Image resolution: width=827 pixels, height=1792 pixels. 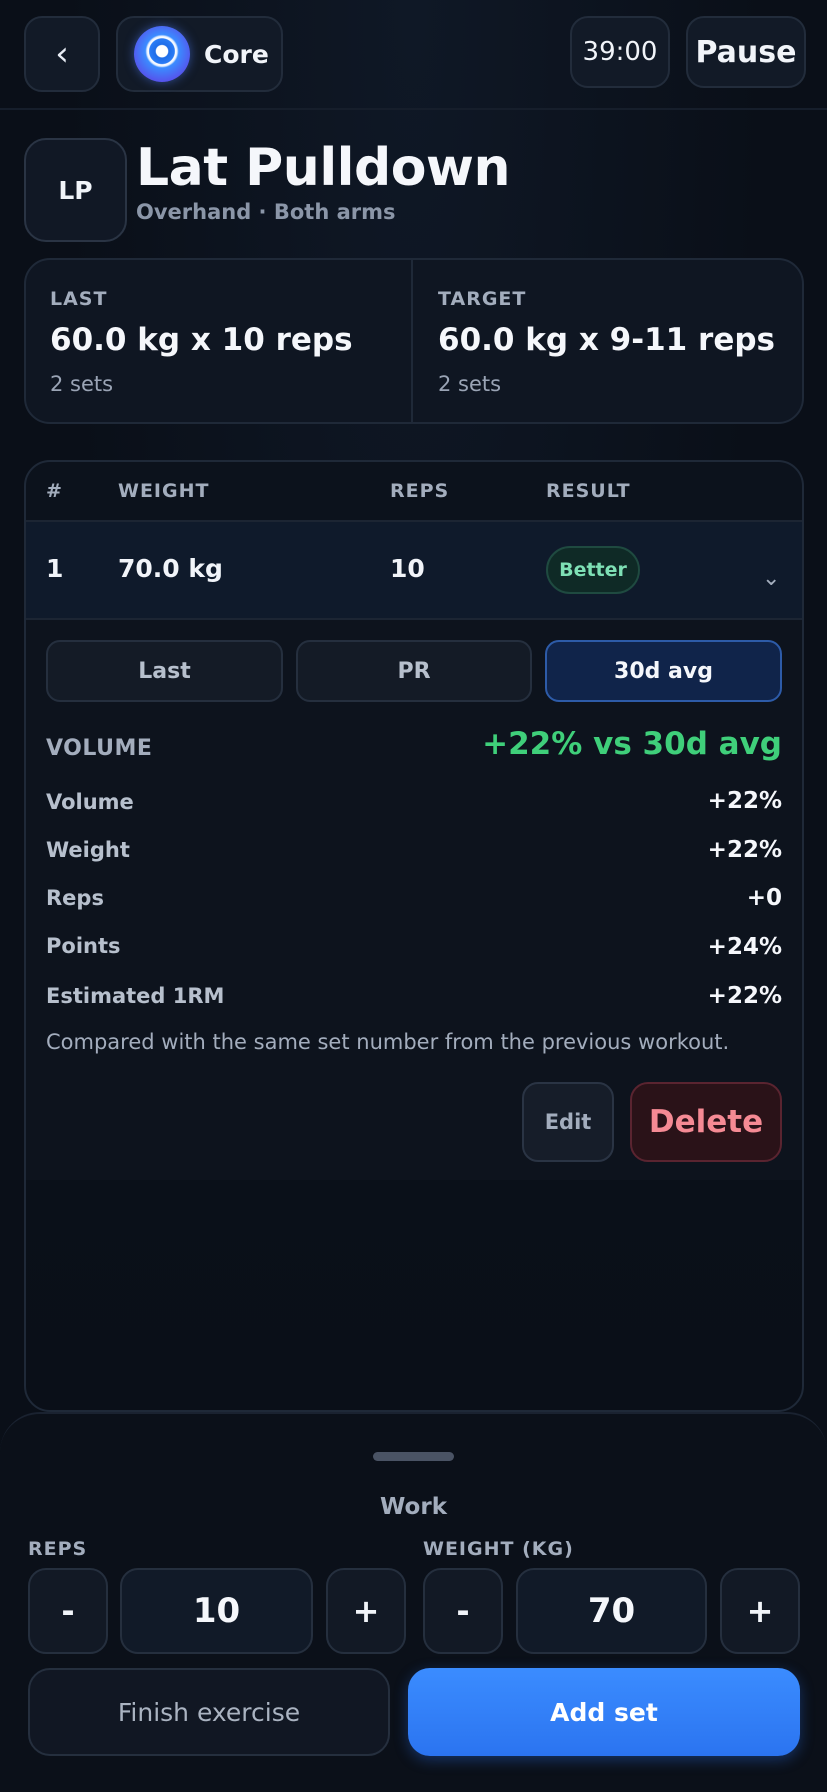 What do you see at coordinates (470, 384) in the screenshot?
I see `target-sets: 2 sets` at bounding box center [470, 384].